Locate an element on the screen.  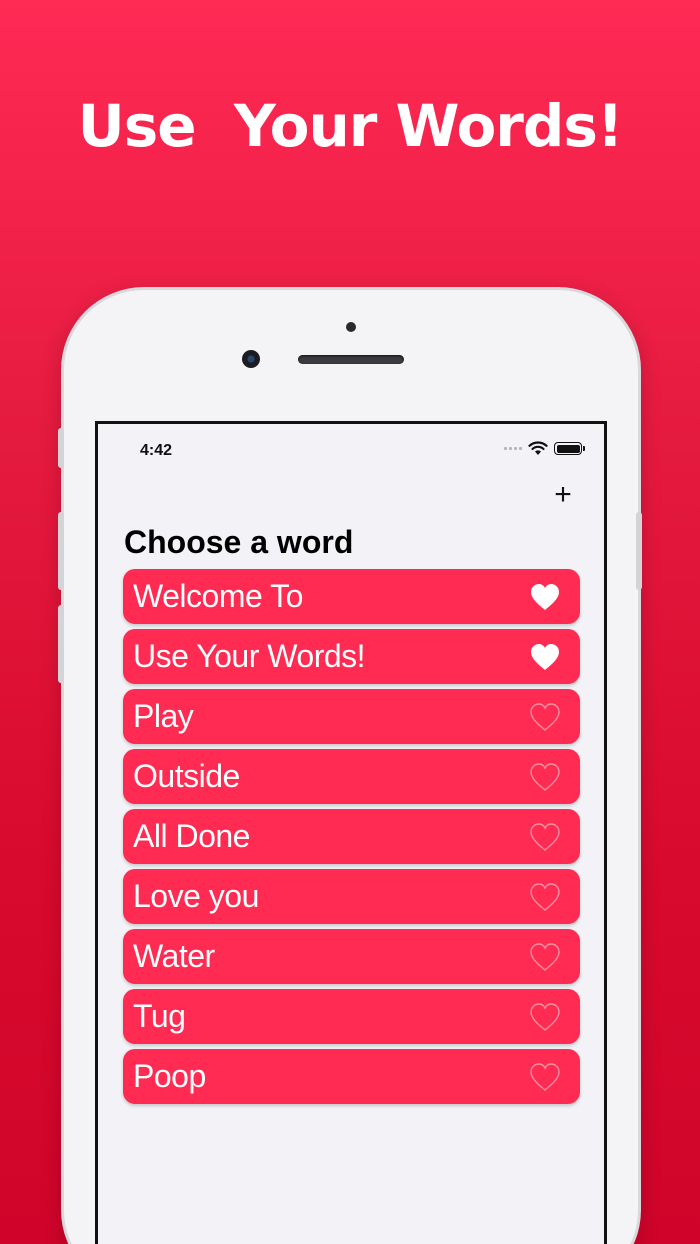
page-title: Choose a word is located at coordinates (239, 542).